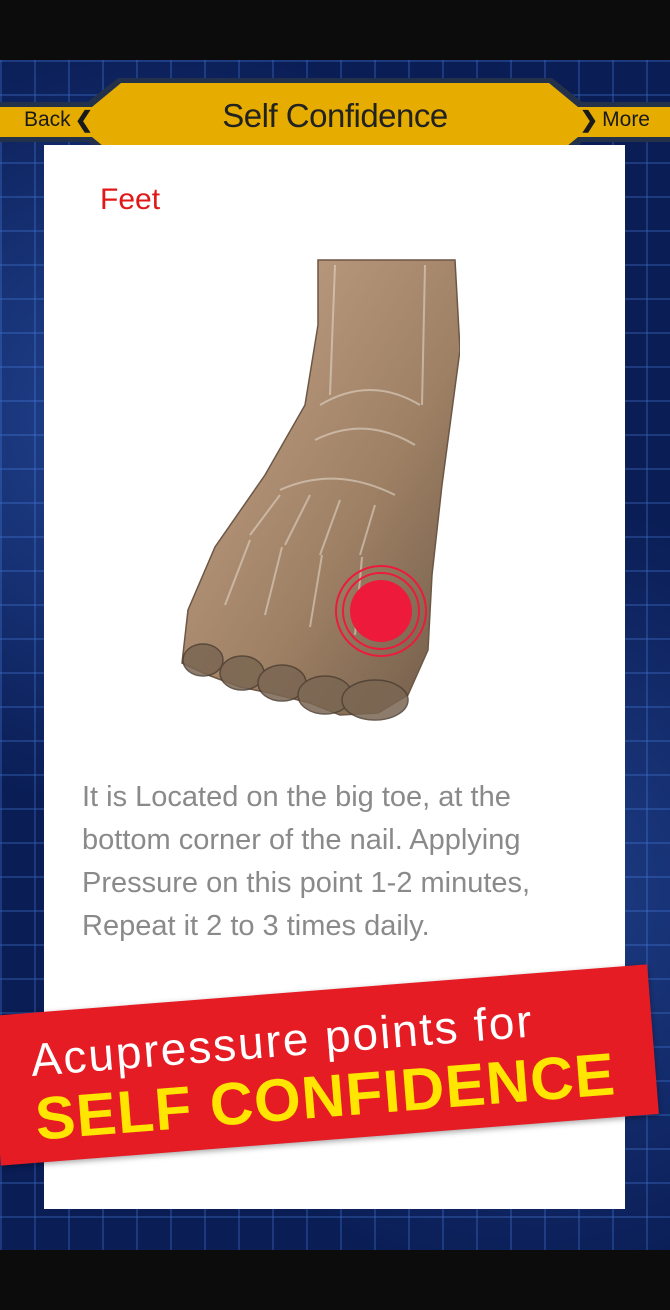  I want to click on chevron-right-icon: ❯, so click(589, 119).